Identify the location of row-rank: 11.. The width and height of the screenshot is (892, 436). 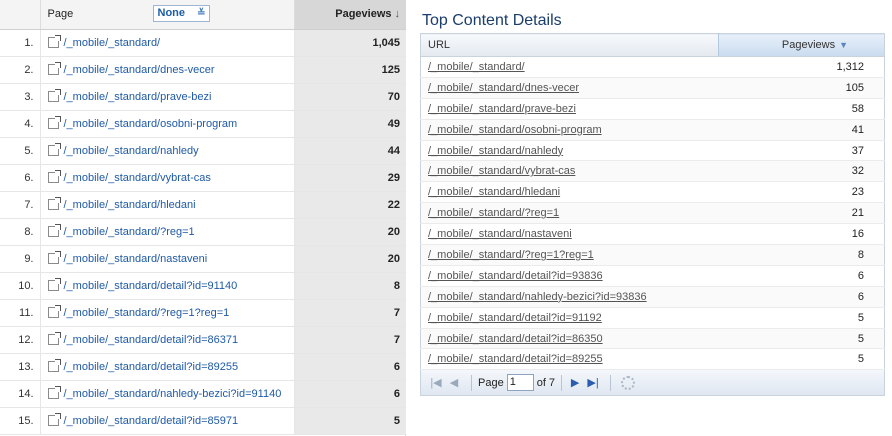
(20, 313).